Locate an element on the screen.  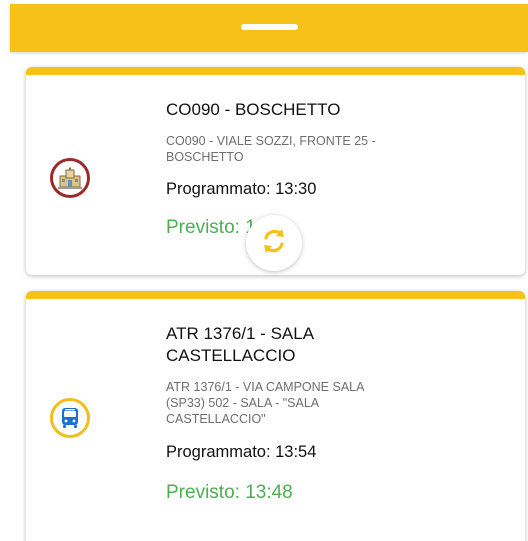
stop-title: CO090 - BOSCHETTO is located at coordinates (253, 109).